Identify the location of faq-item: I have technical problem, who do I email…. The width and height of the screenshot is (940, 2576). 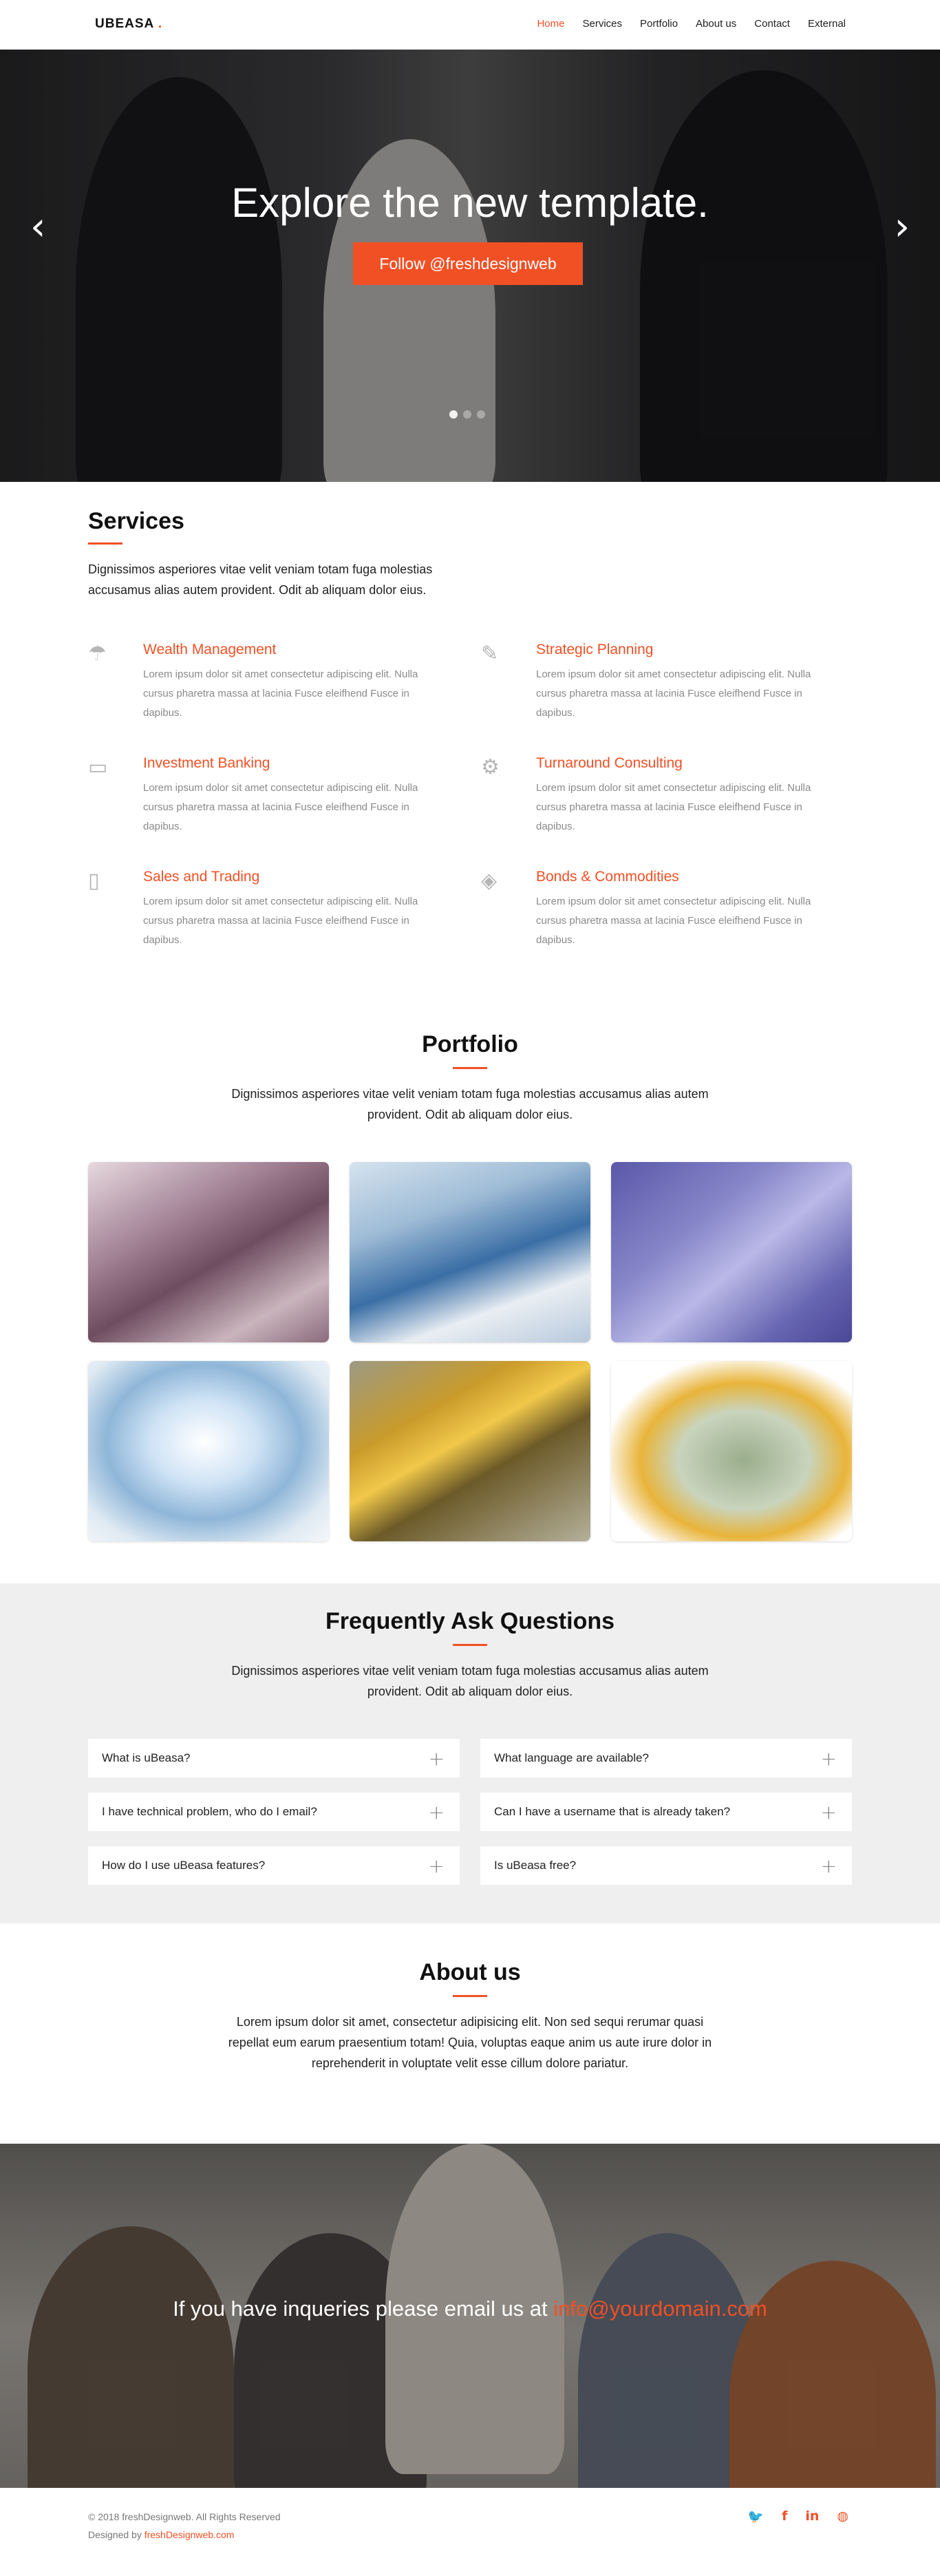
(274, 1812).